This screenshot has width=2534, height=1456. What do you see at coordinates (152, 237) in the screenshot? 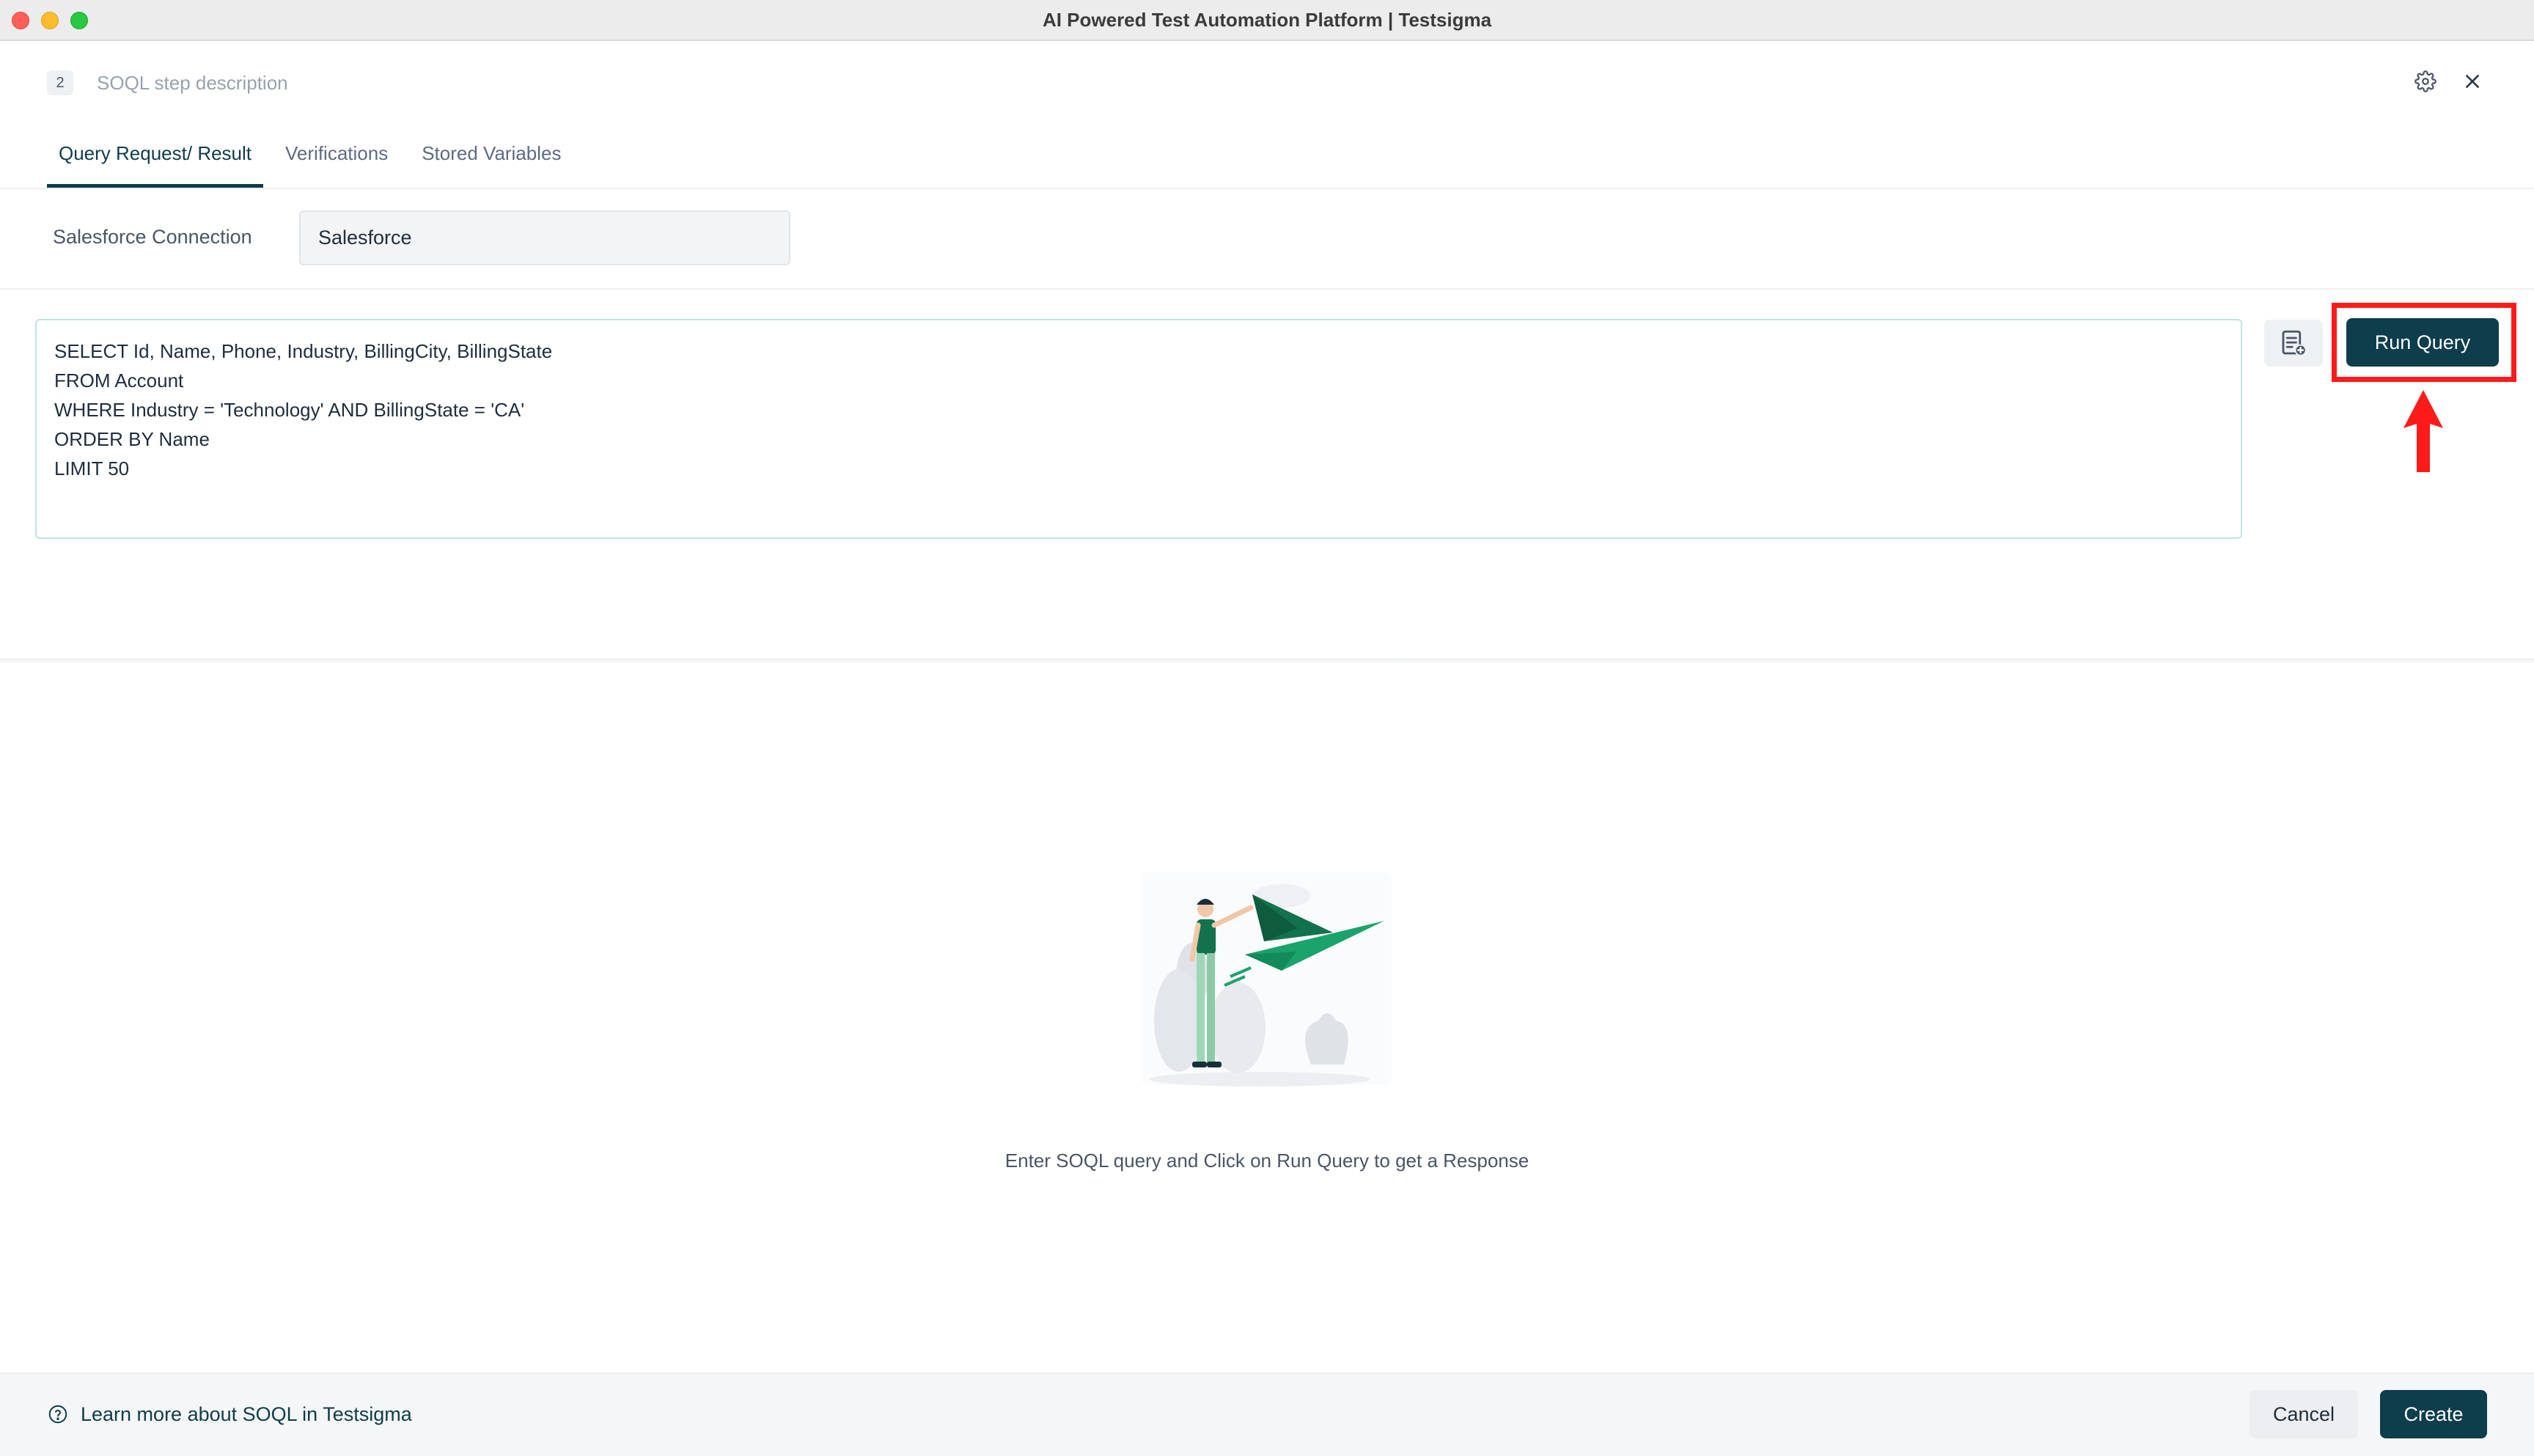
I see `salesforce-connection-label: Salesforce Connection` at bounding box center [152, 237].